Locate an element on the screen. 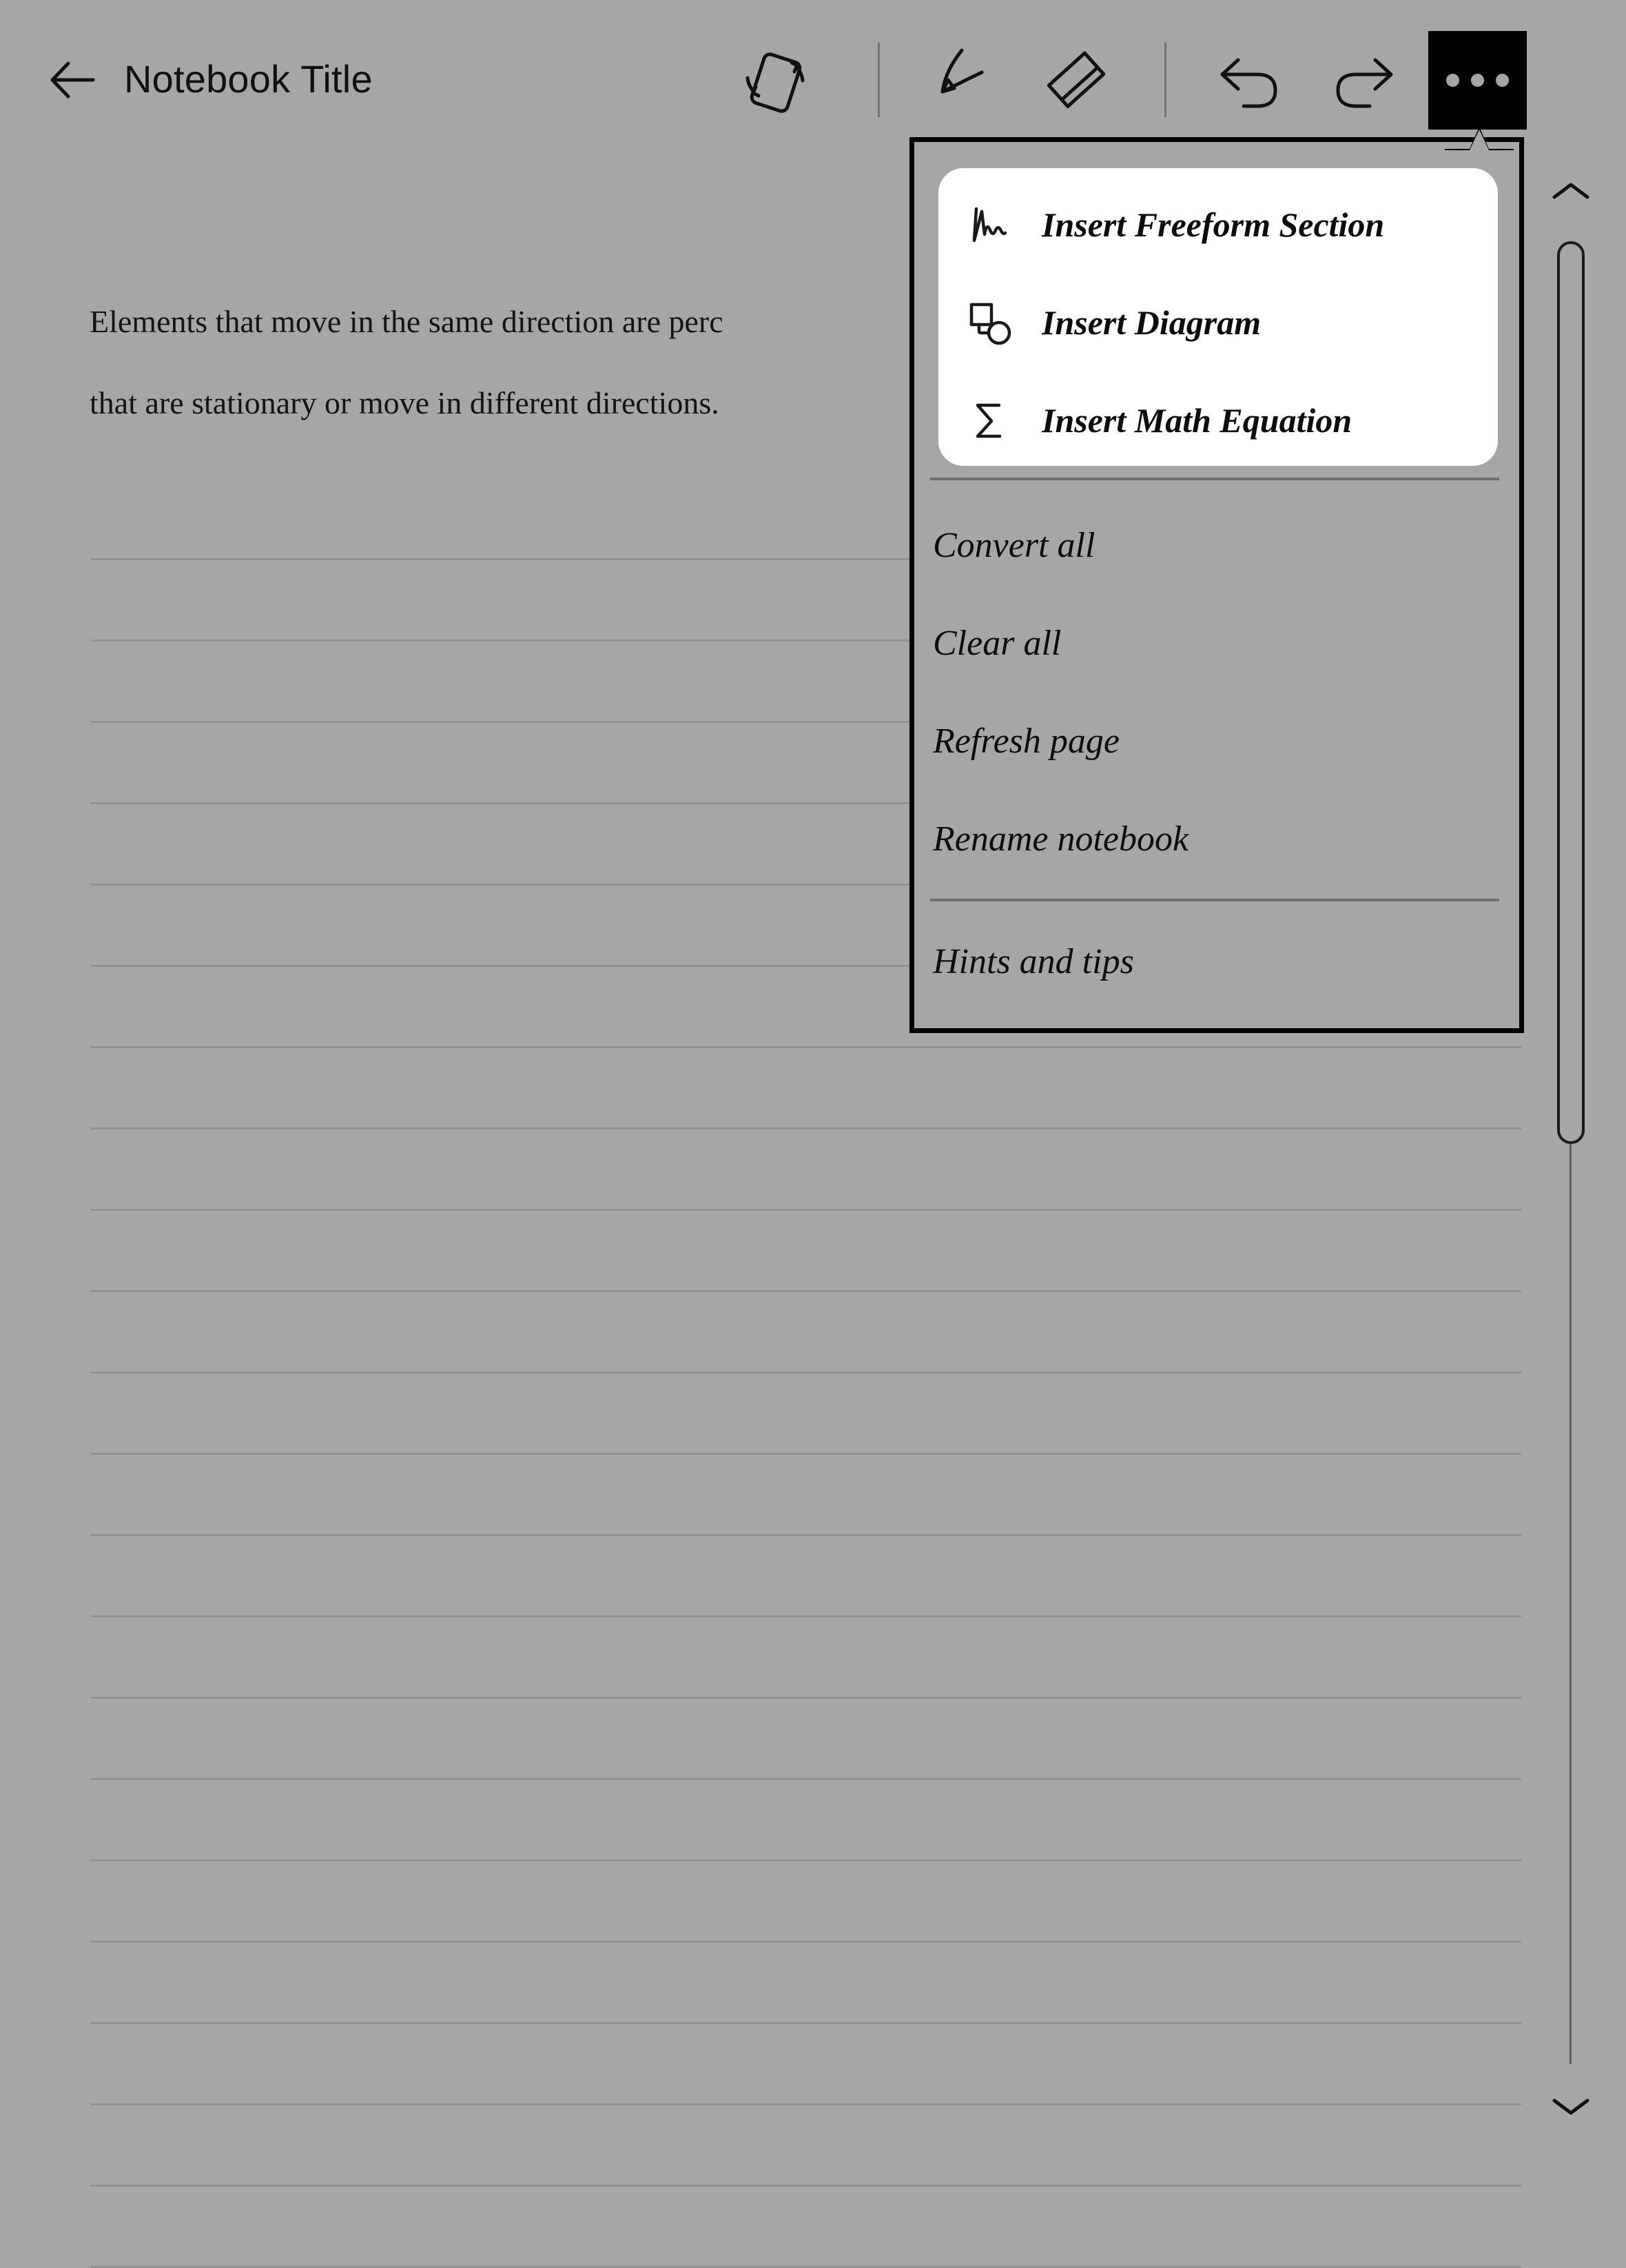  undo-button is located at coordinates (1251, 80).